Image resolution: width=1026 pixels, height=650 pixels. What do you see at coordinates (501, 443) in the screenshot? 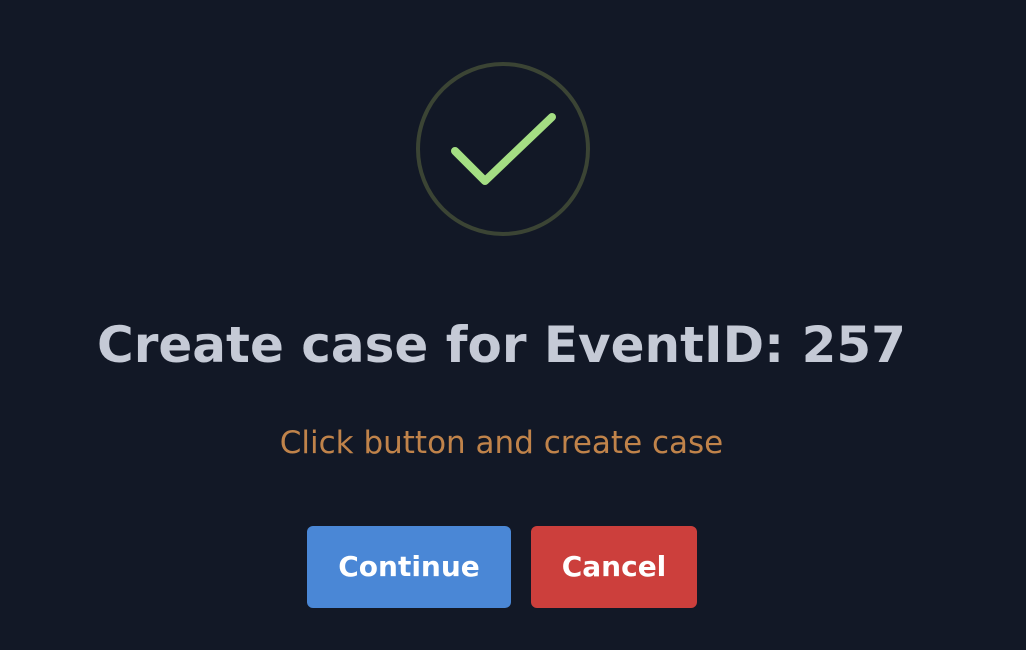
I see `dialog-subtitle: Click button and create case` at bounding box center [501, 443].